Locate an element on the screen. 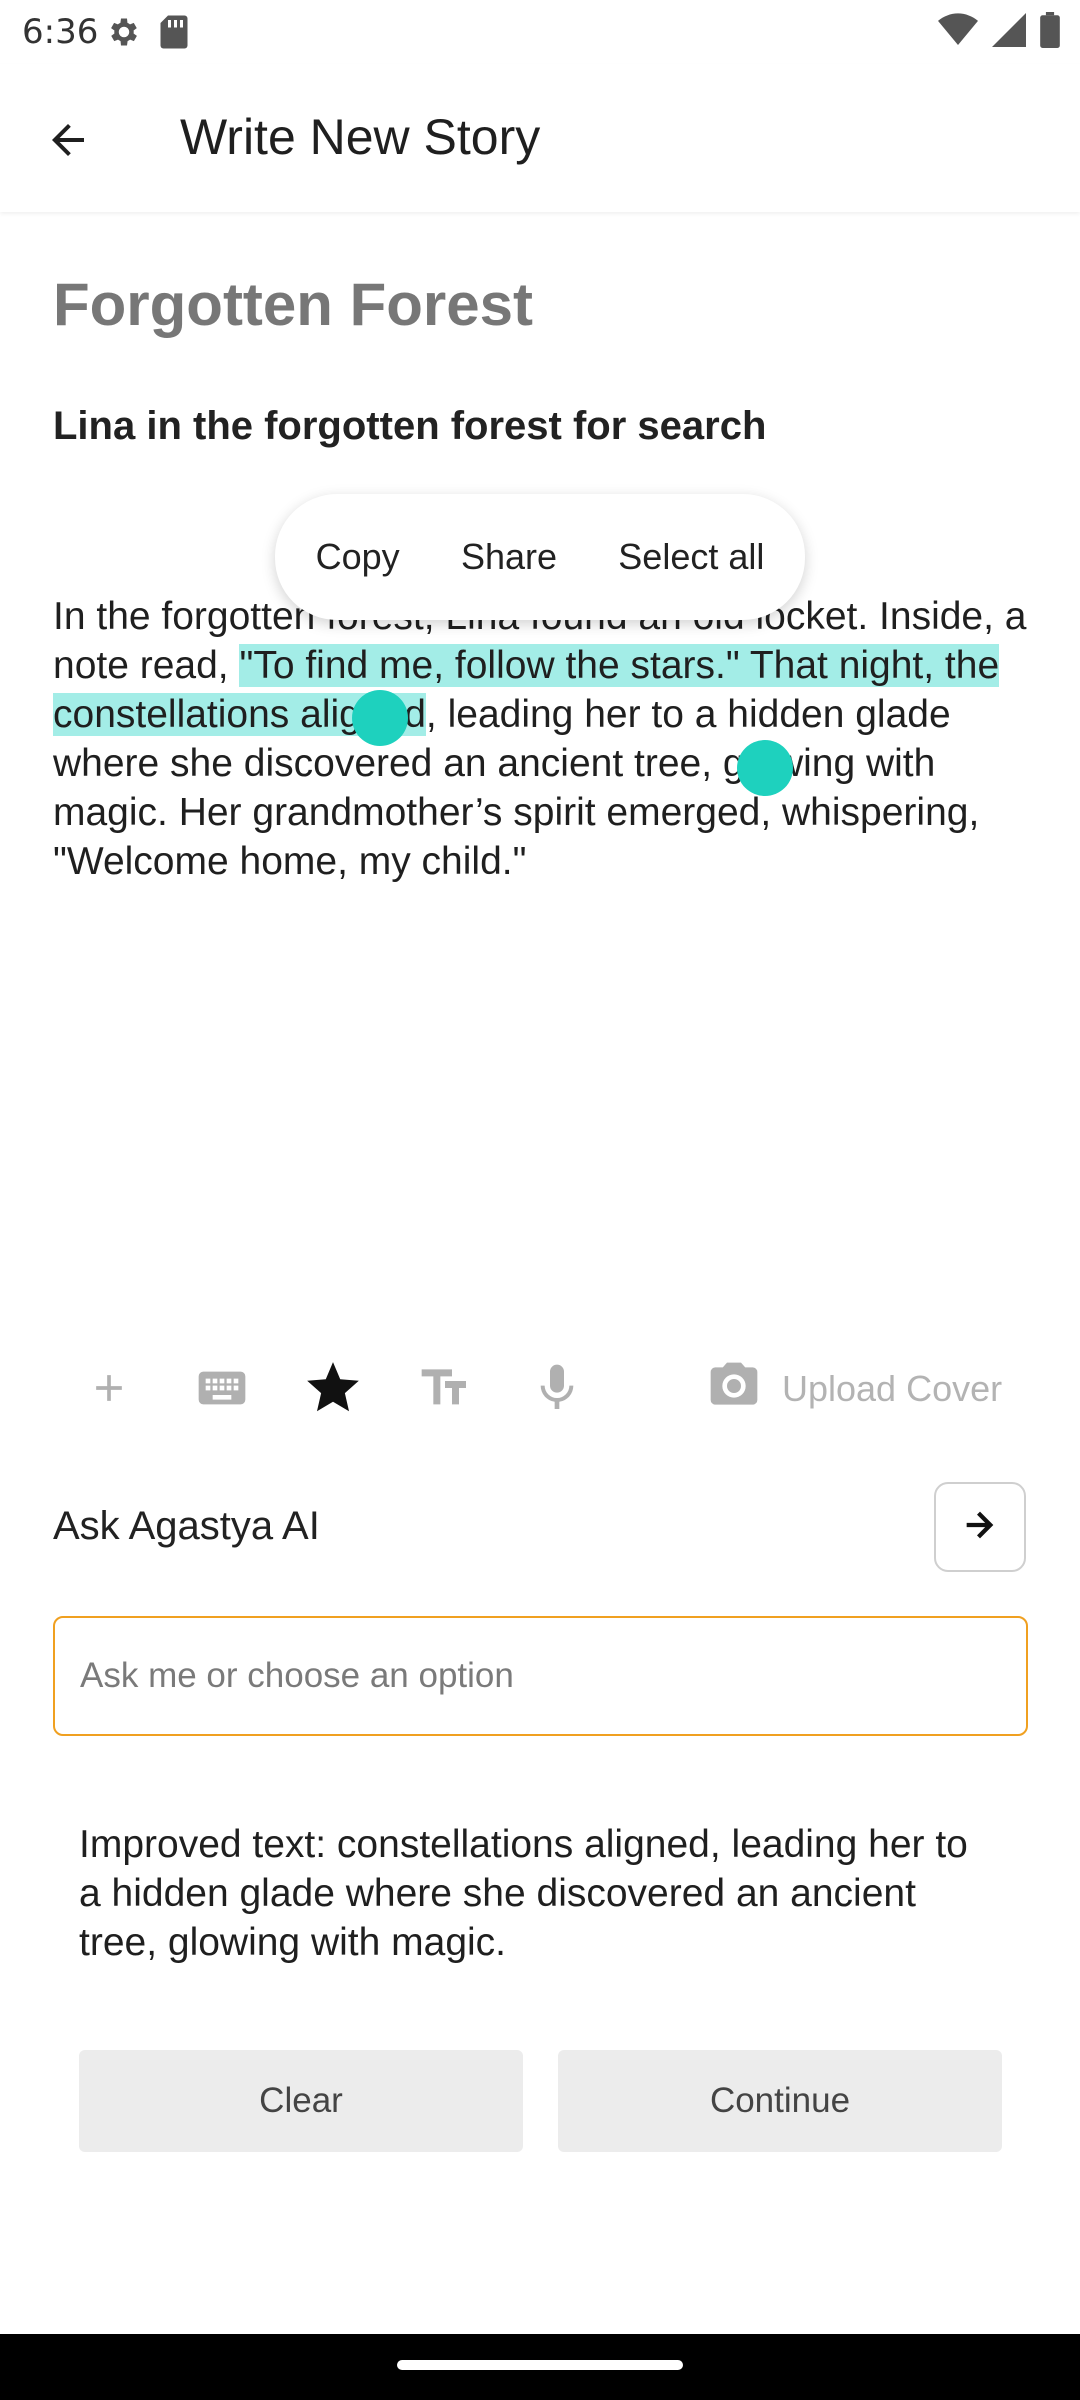  add-button is located at coordinates (109, 1390).